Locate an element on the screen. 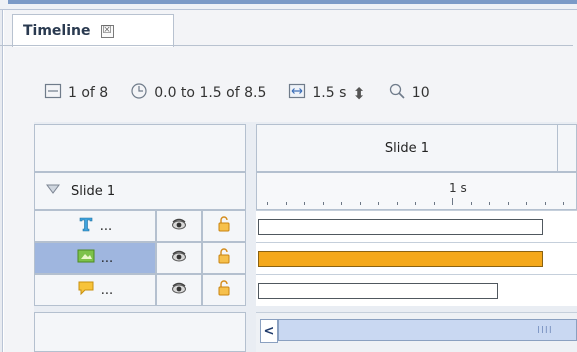 The height and width of the screenshot is (352, 577). tab-strip is located at coordinates (286, 28).